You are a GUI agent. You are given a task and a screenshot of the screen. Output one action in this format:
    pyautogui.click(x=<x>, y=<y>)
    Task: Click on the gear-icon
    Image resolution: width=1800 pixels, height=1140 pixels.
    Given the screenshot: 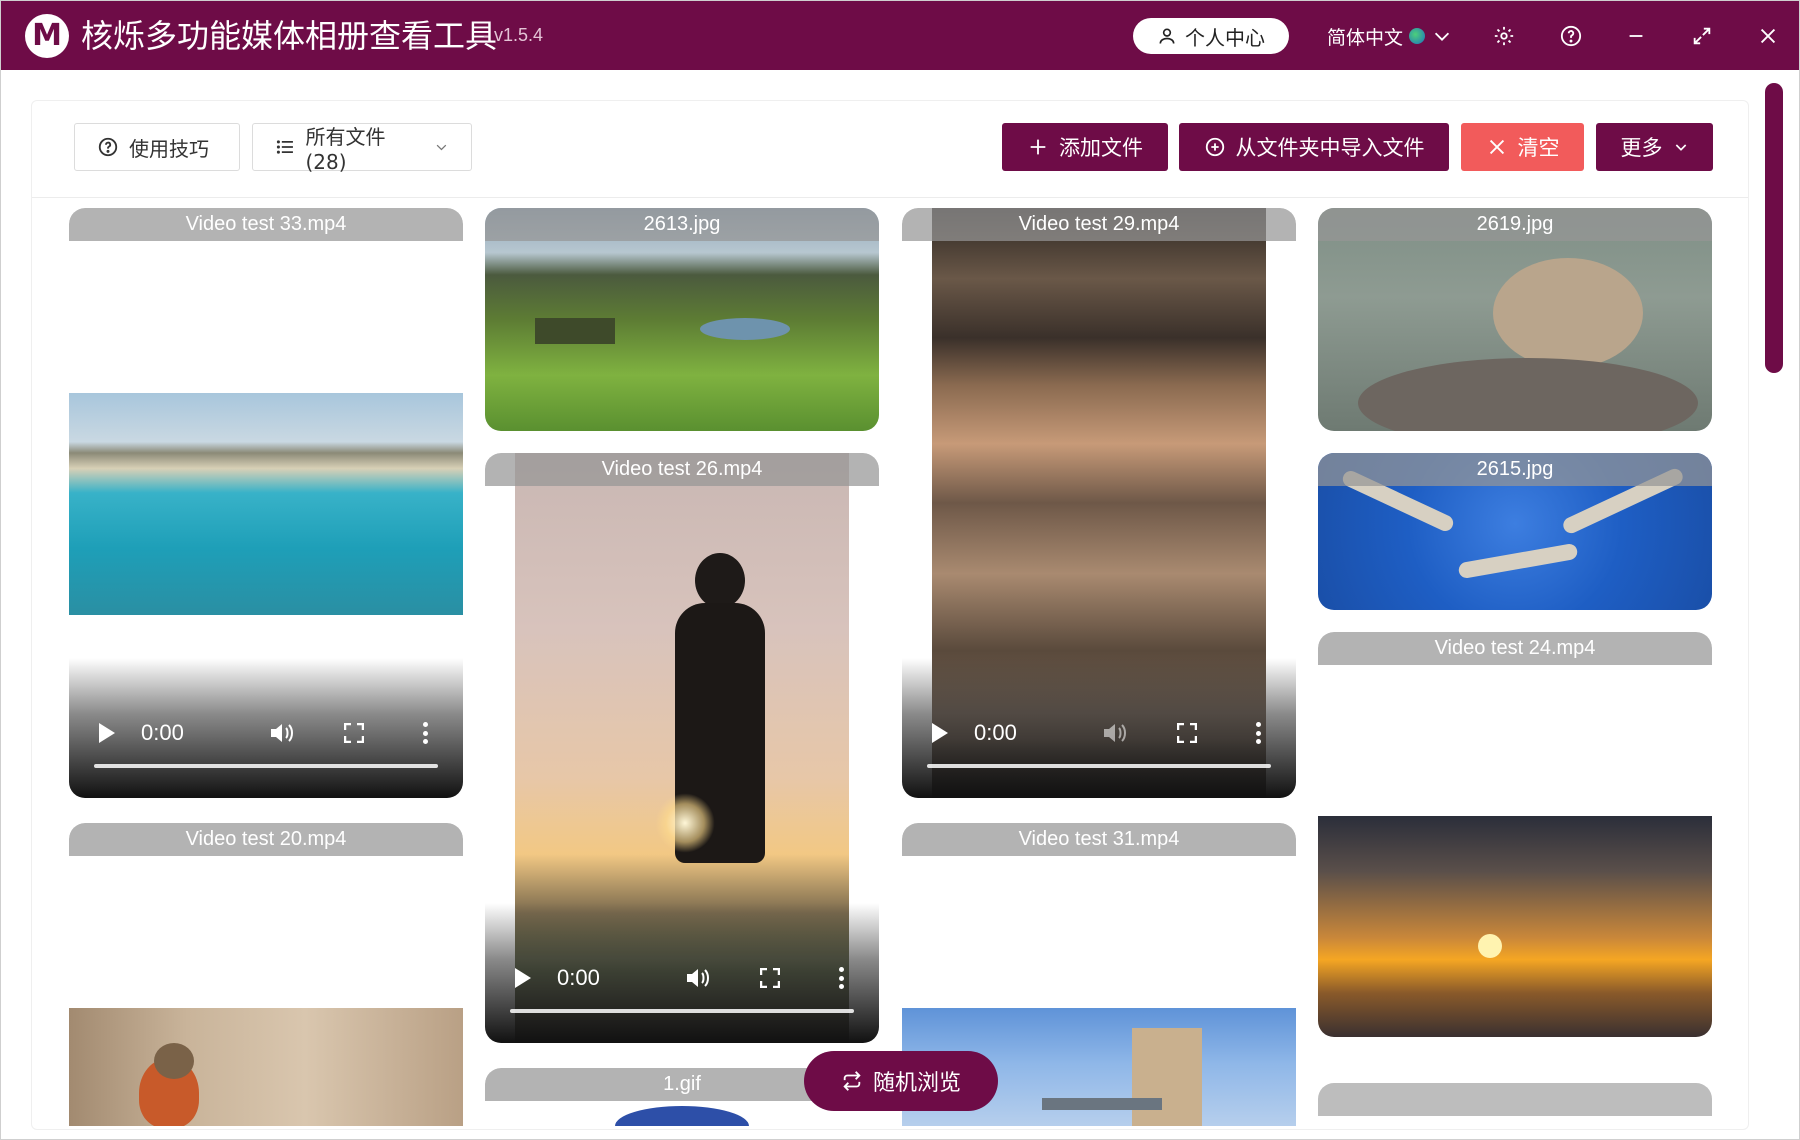 What is the action you would take?
    pyautogui.click(x=1504, y=36)
    